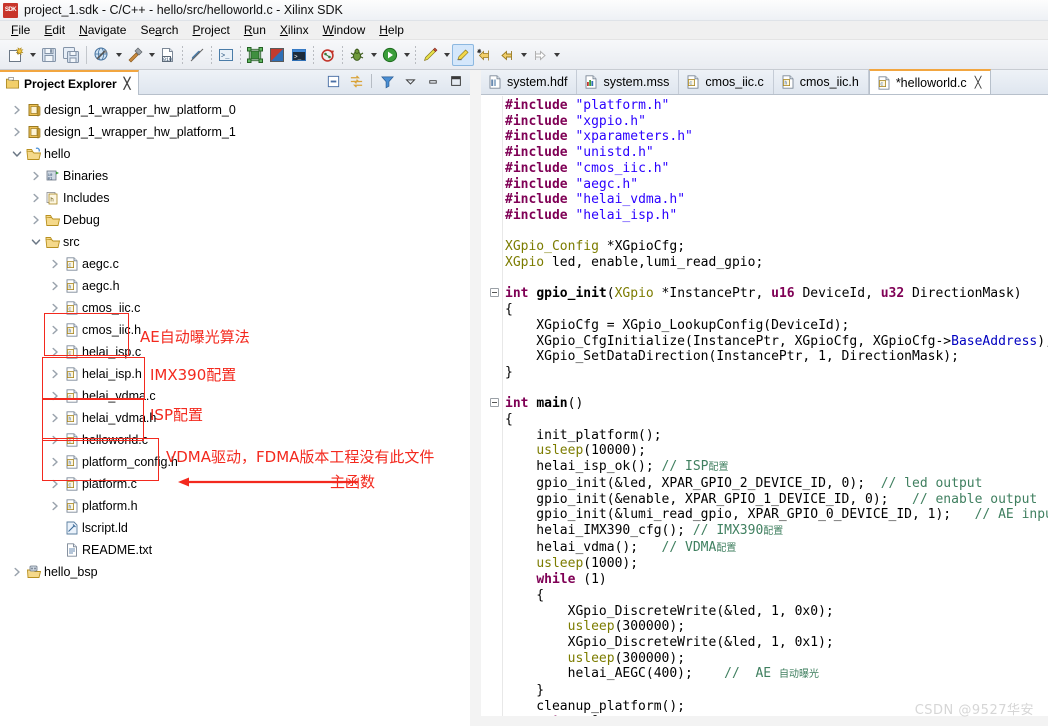  I want to click on minimize-icon, so click(433, 81).